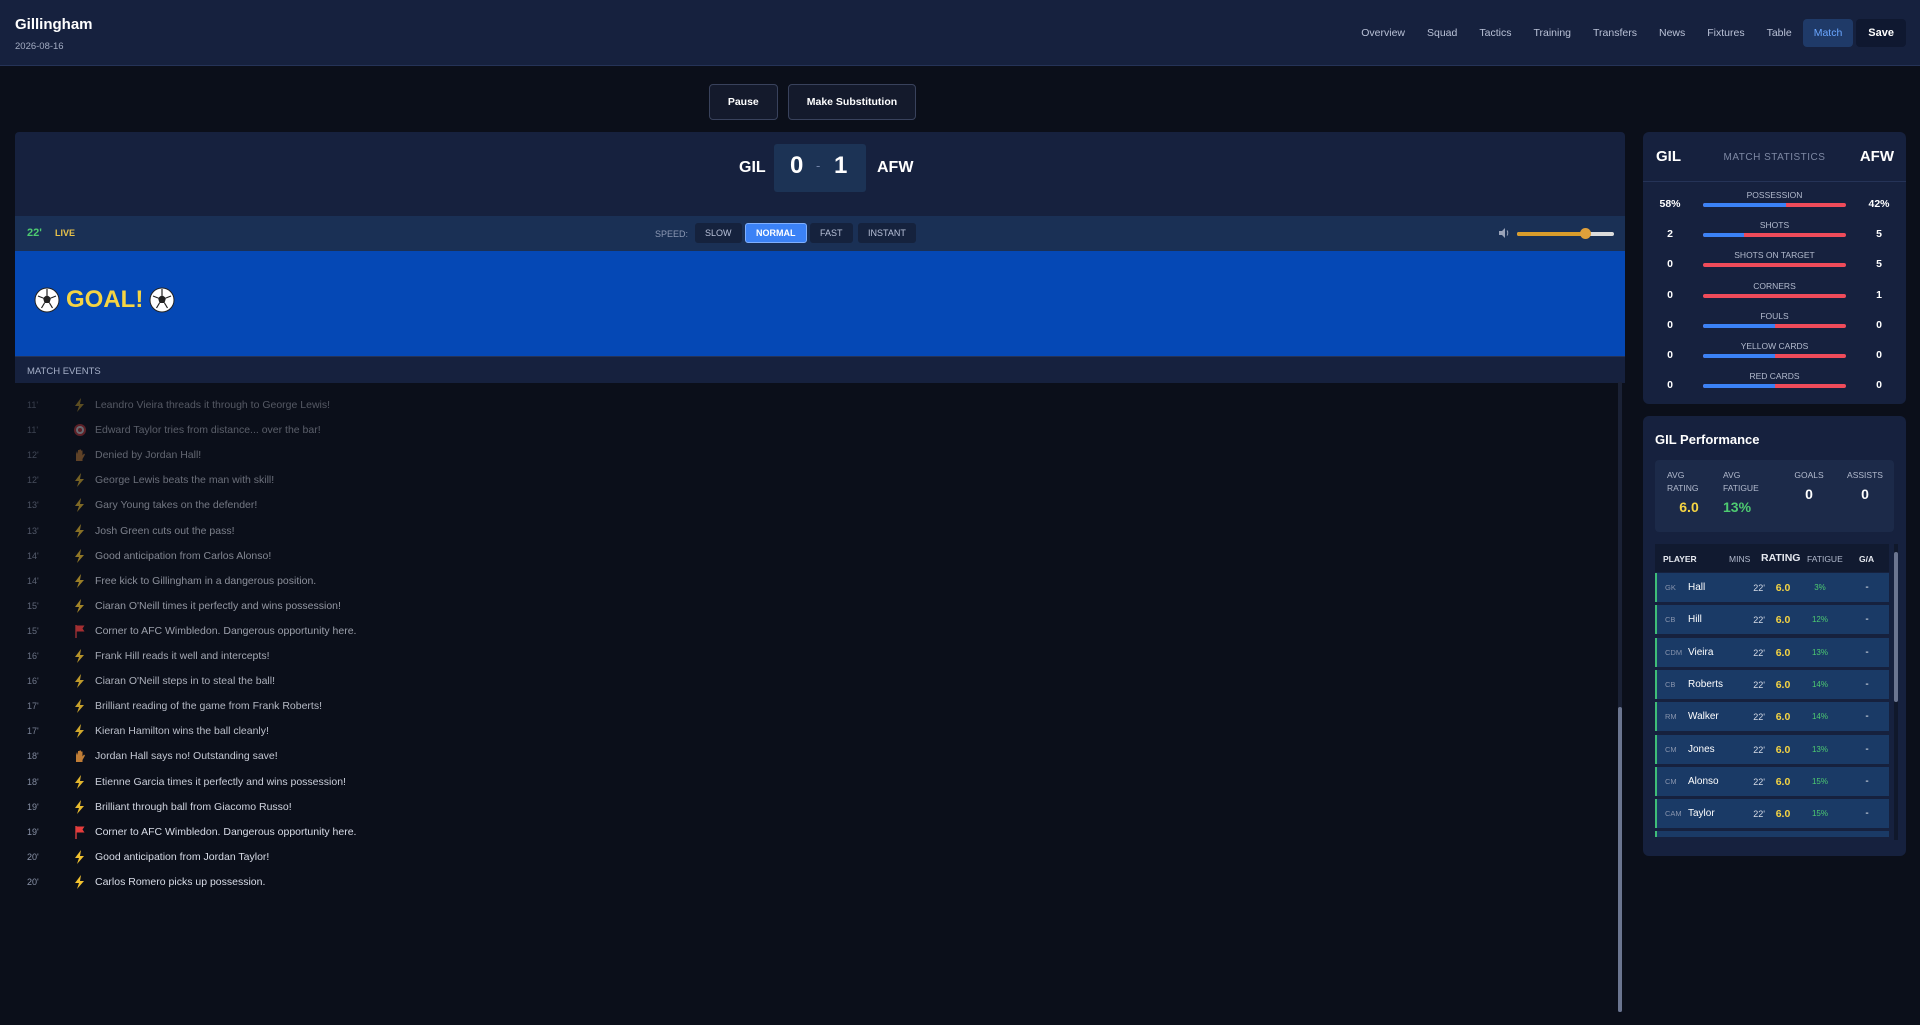 This screenshot has width=1920, height=1025. Describe the element at coordinates (1809, 494) in the screenshot. I see `goals-value: 0` at that location.